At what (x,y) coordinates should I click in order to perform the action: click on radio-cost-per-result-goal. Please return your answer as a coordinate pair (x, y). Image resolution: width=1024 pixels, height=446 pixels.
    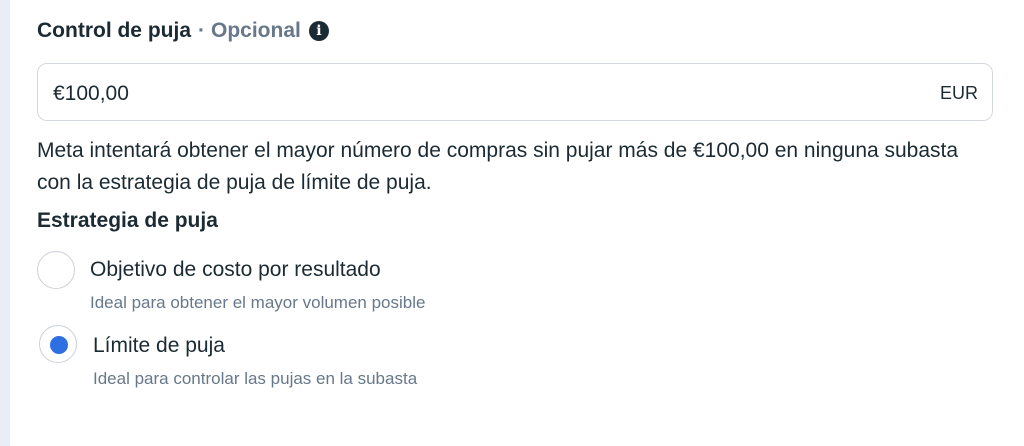
    Looking at the image, I should click on (56, 270).